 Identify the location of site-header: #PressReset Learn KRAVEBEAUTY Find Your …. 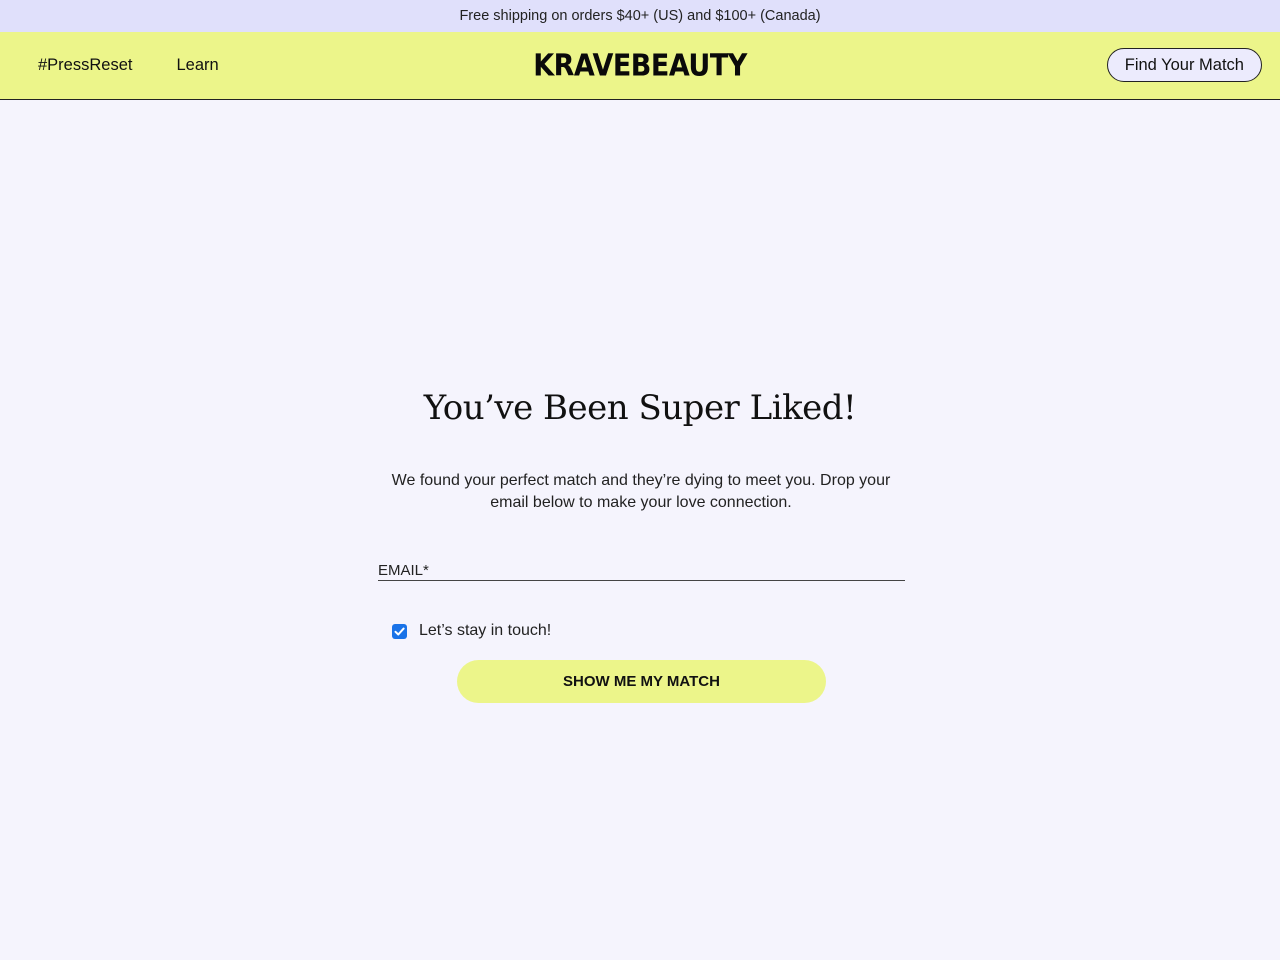
(640, 66).